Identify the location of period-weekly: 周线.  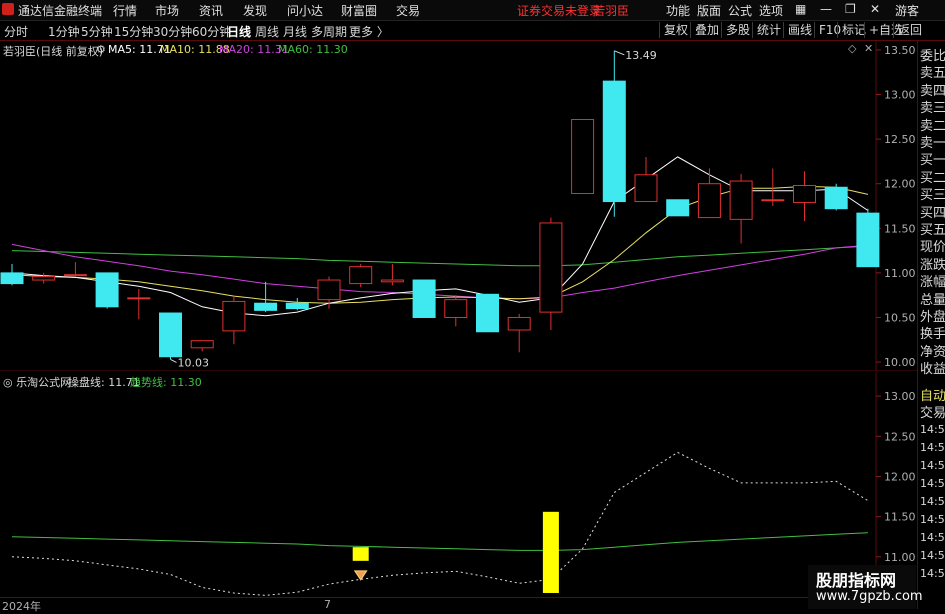
(267, 31).